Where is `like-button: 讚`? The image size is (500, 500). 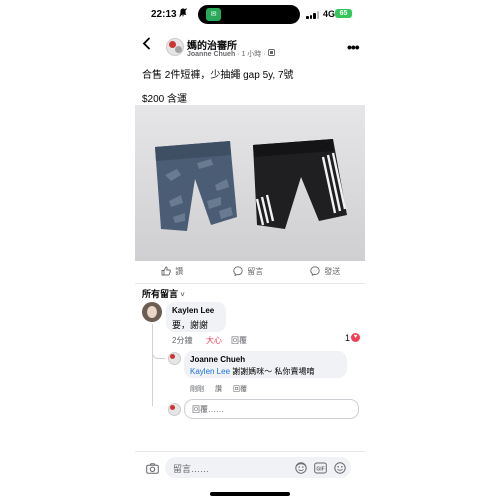 like-button: 讚 is located at coordinates (172, 272).